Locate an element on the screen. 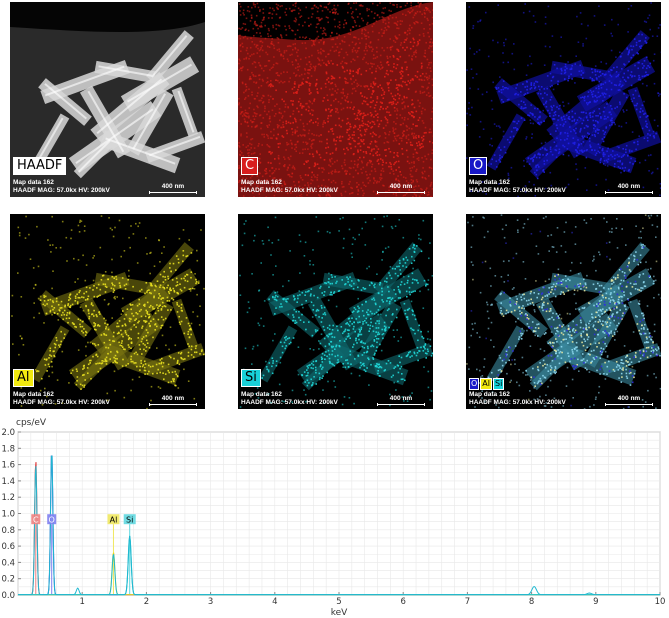 Image resolution: width=669 pixels, height=618 pixels. peak-label: C is located at coordinates (36, 519).